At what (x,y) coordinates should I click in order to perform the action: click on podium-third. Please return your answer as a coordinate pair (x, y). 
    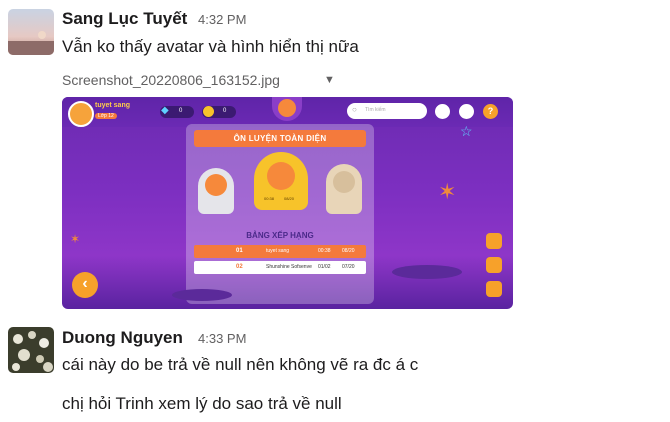
    Looking at the image, I should click on (344, 189).